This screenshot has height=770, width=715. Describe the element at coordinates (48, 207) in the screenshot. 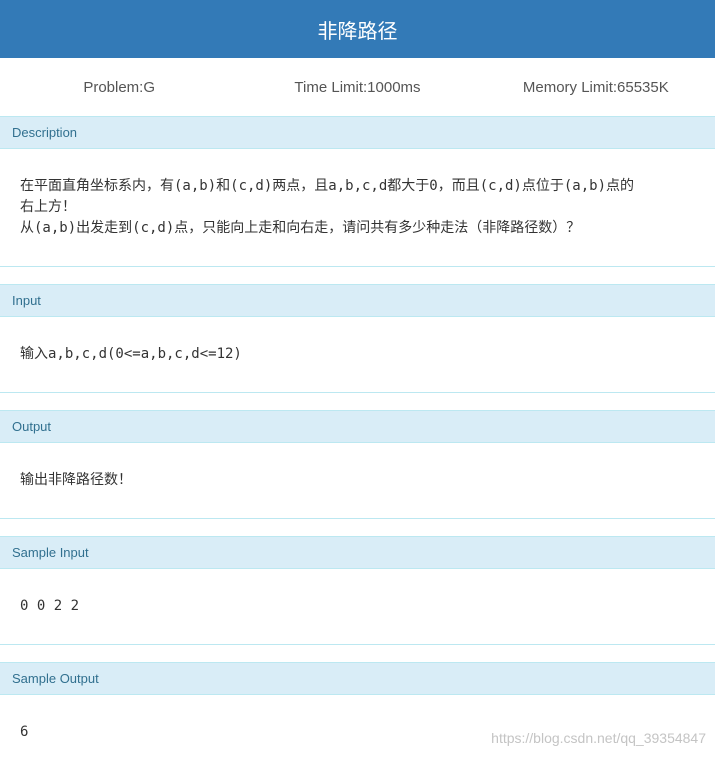

I see `description-line-2: 右上方！` at that location.